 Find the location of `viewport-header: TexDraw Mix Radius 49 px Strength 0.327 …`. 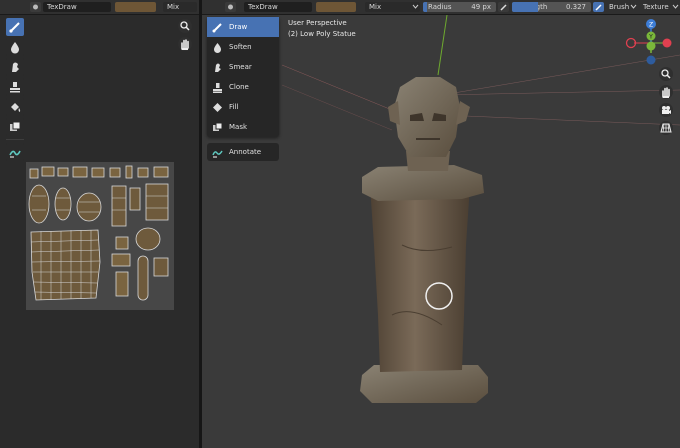

viewport-header: TexDraw Mix Radius 49 px Strength 0.327 … is located at coordinates (441, 7).